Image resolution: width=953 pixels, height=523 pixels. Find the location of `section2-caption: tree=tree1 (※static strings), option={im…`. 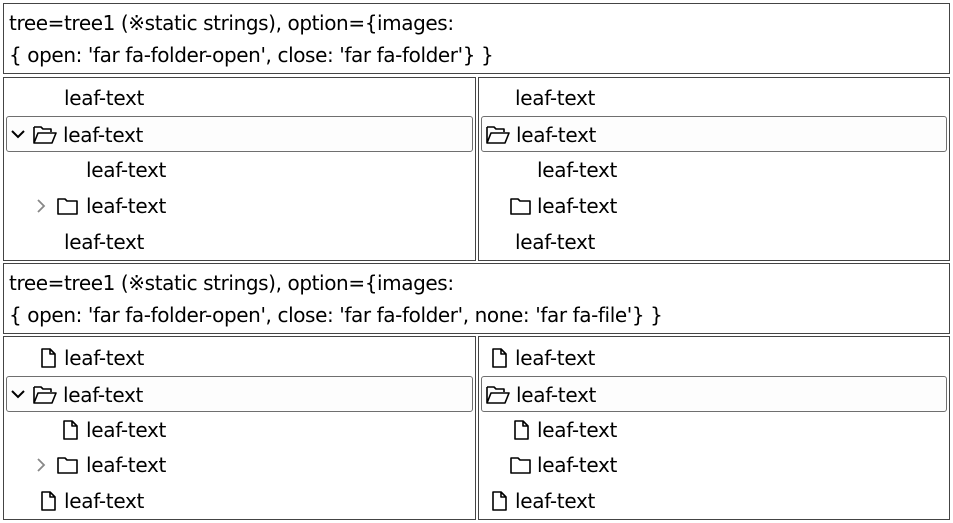

section2-caption: tree=tree1 (※static strings), option={im… is located at coordinates (476, 298).